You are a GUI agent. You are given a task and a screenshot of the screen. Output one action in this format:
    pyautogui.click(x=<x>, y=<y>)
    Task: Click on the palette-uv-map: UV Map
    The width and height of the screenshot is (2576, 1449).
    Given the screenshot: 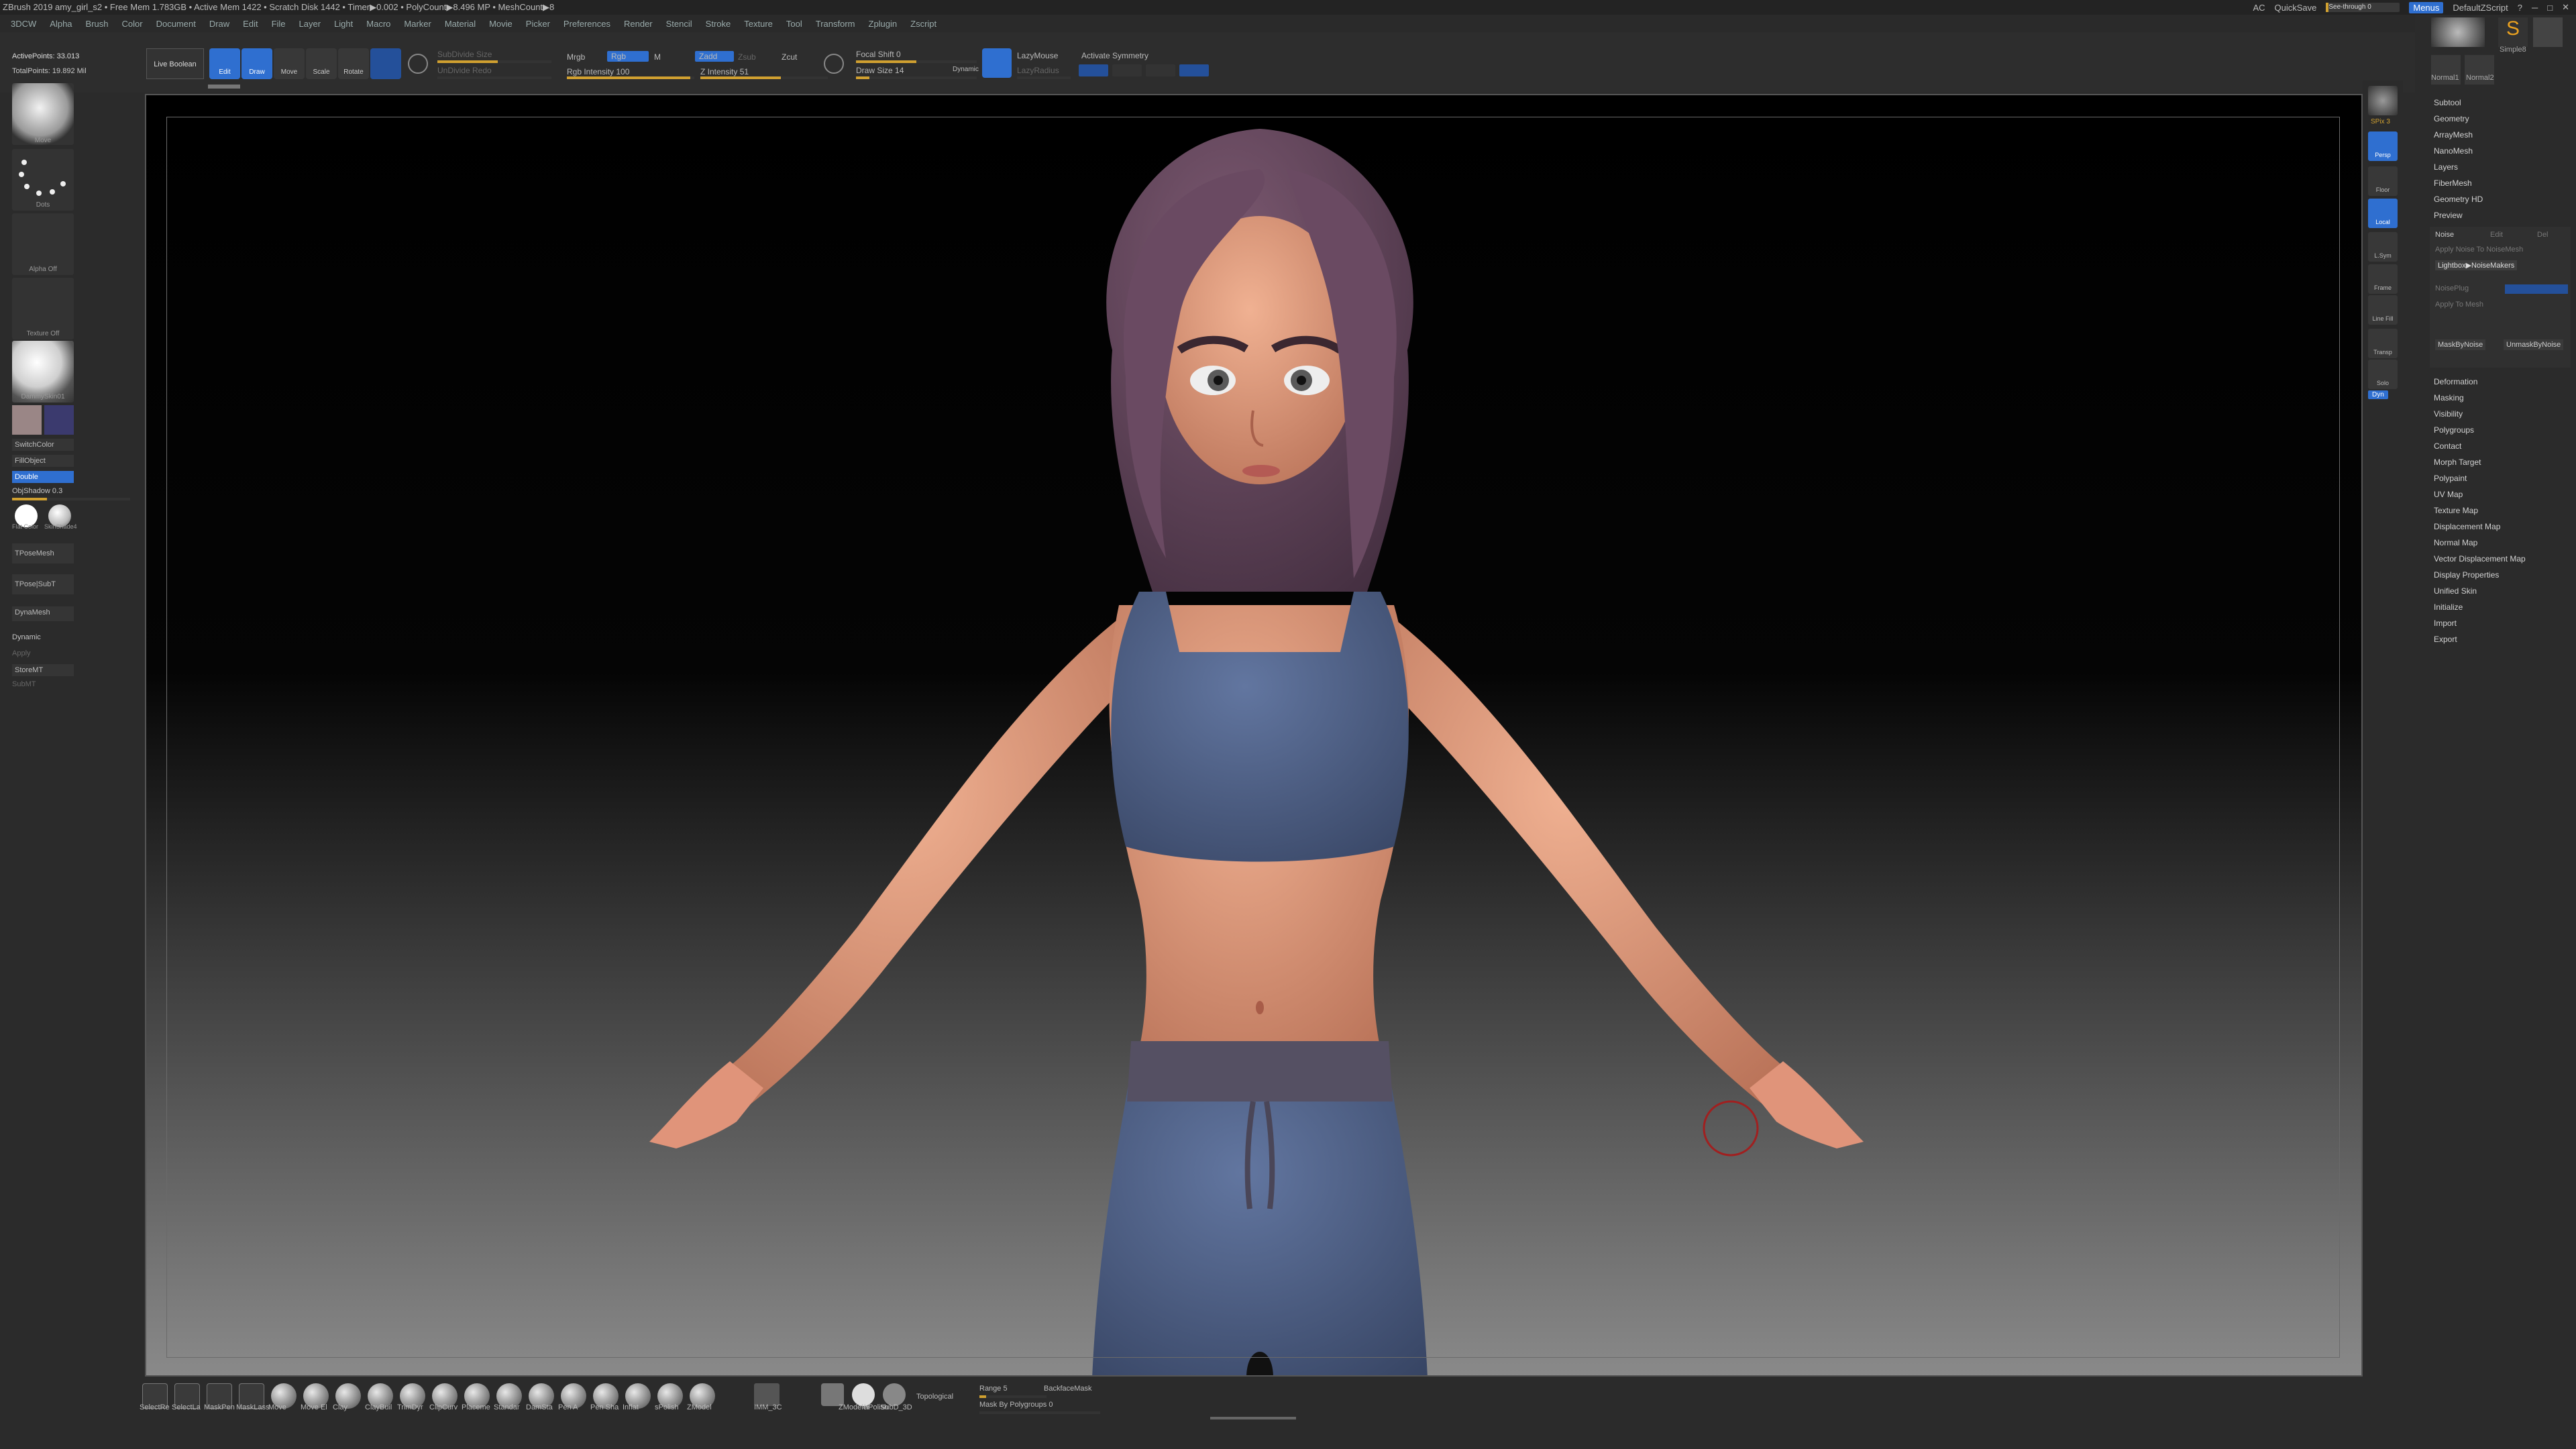 What is the action you would take?
    pyautogui.click(x=2448, y=494)
    